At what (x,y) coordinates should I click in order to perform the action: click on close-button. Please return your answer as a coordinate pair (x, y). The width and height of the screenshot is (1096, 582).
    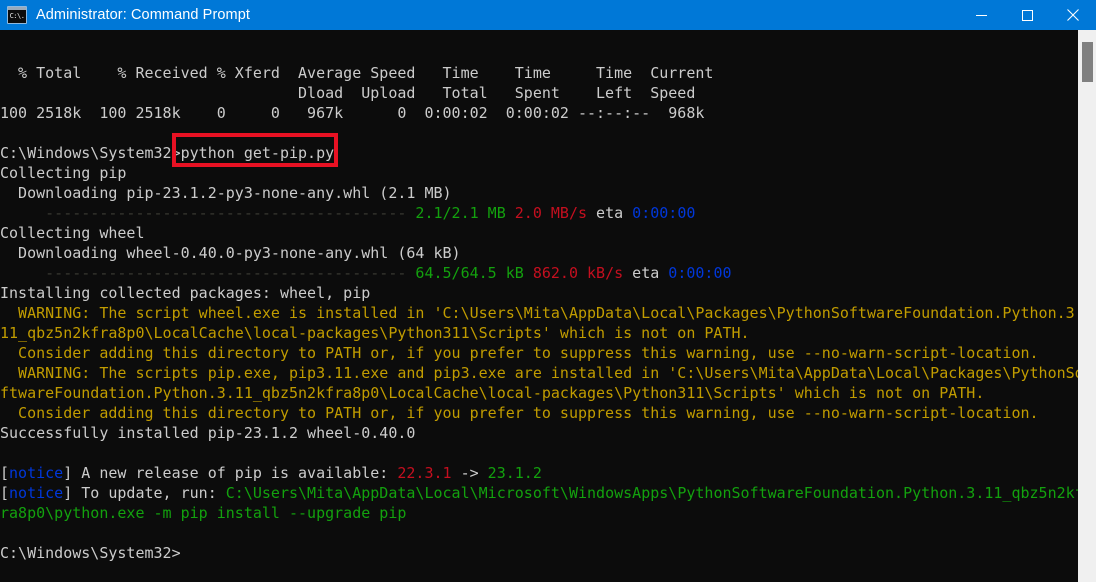
    Looking at the image, I should click on (1073, 15).